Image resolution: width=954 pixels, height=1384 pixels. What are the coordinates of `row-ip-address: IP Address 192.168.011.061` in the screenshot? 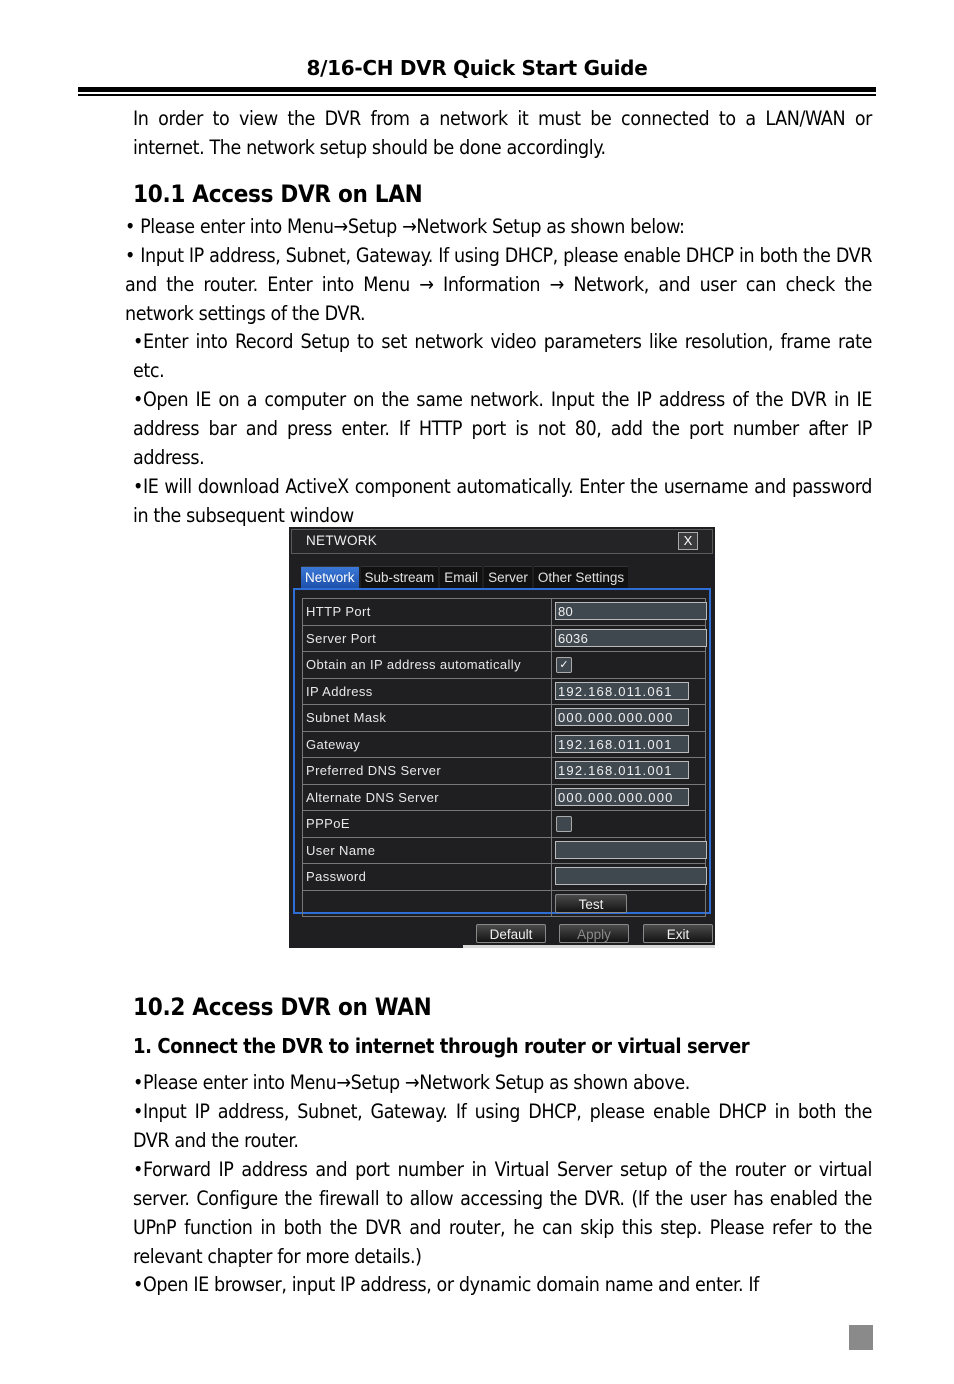 It's located at (504, 691).